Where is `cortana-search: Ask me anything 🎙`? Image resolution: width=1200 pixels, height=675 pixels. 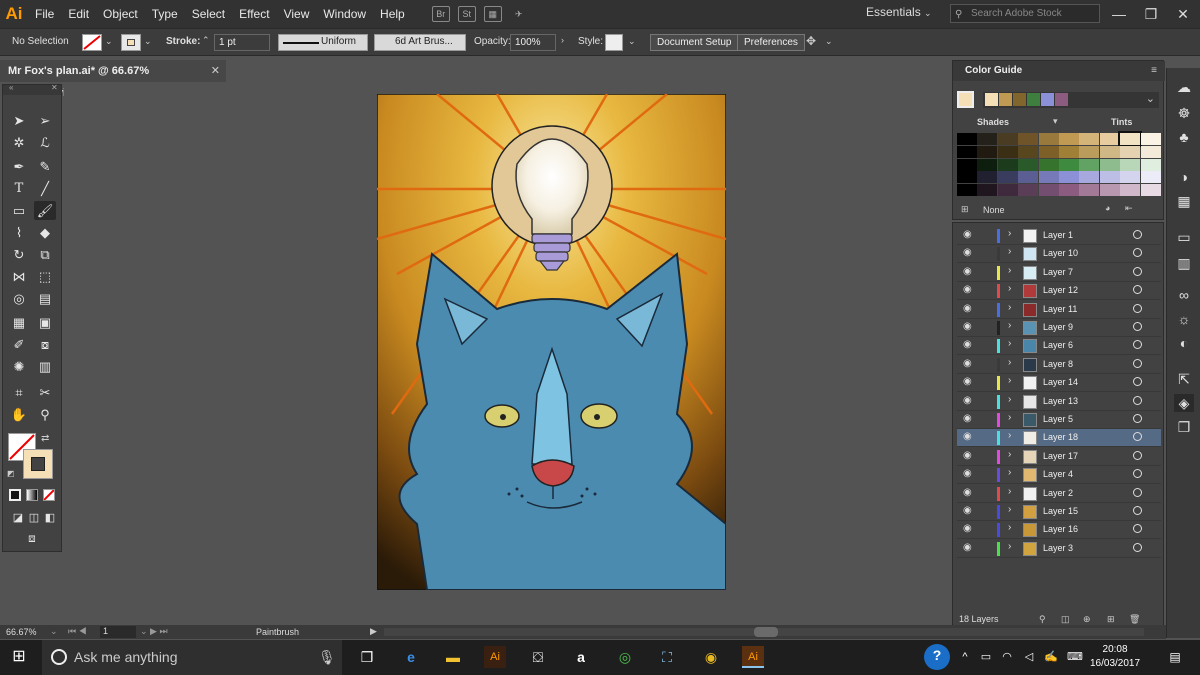 cortana-search: Ask me anything 🎙 is located at coordinates (192, 657).